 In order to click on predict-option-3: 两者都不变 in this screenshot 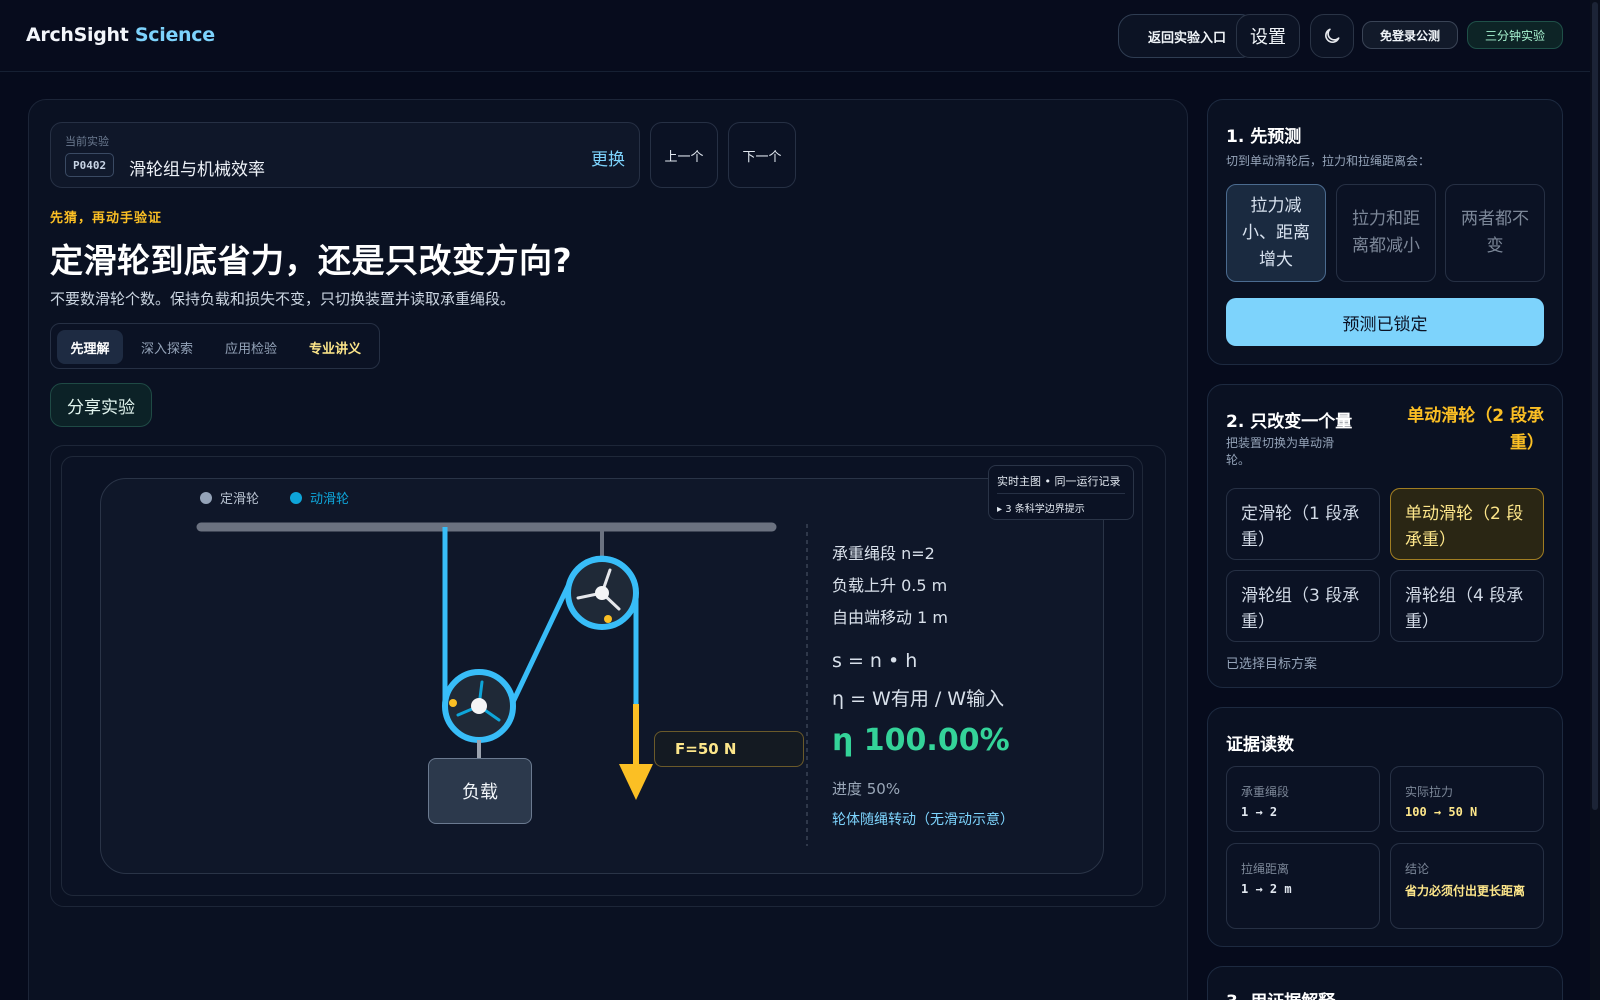, I will do `click(1495, 233)`.